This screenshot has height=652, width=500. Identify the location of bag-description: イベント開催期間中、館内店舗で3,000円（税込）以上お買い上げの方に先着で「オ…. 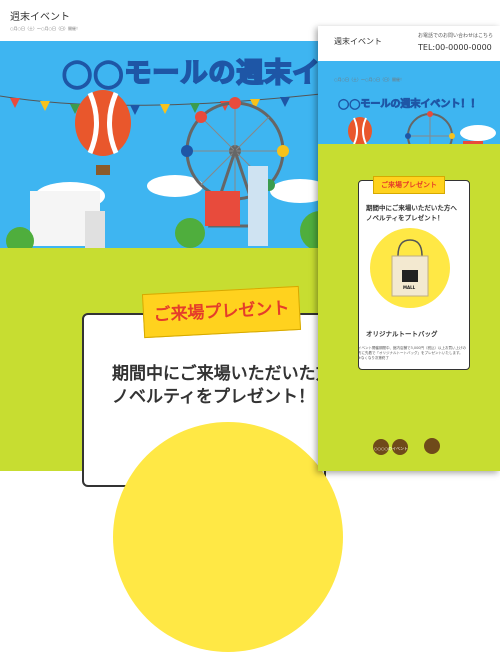
(413, 353).